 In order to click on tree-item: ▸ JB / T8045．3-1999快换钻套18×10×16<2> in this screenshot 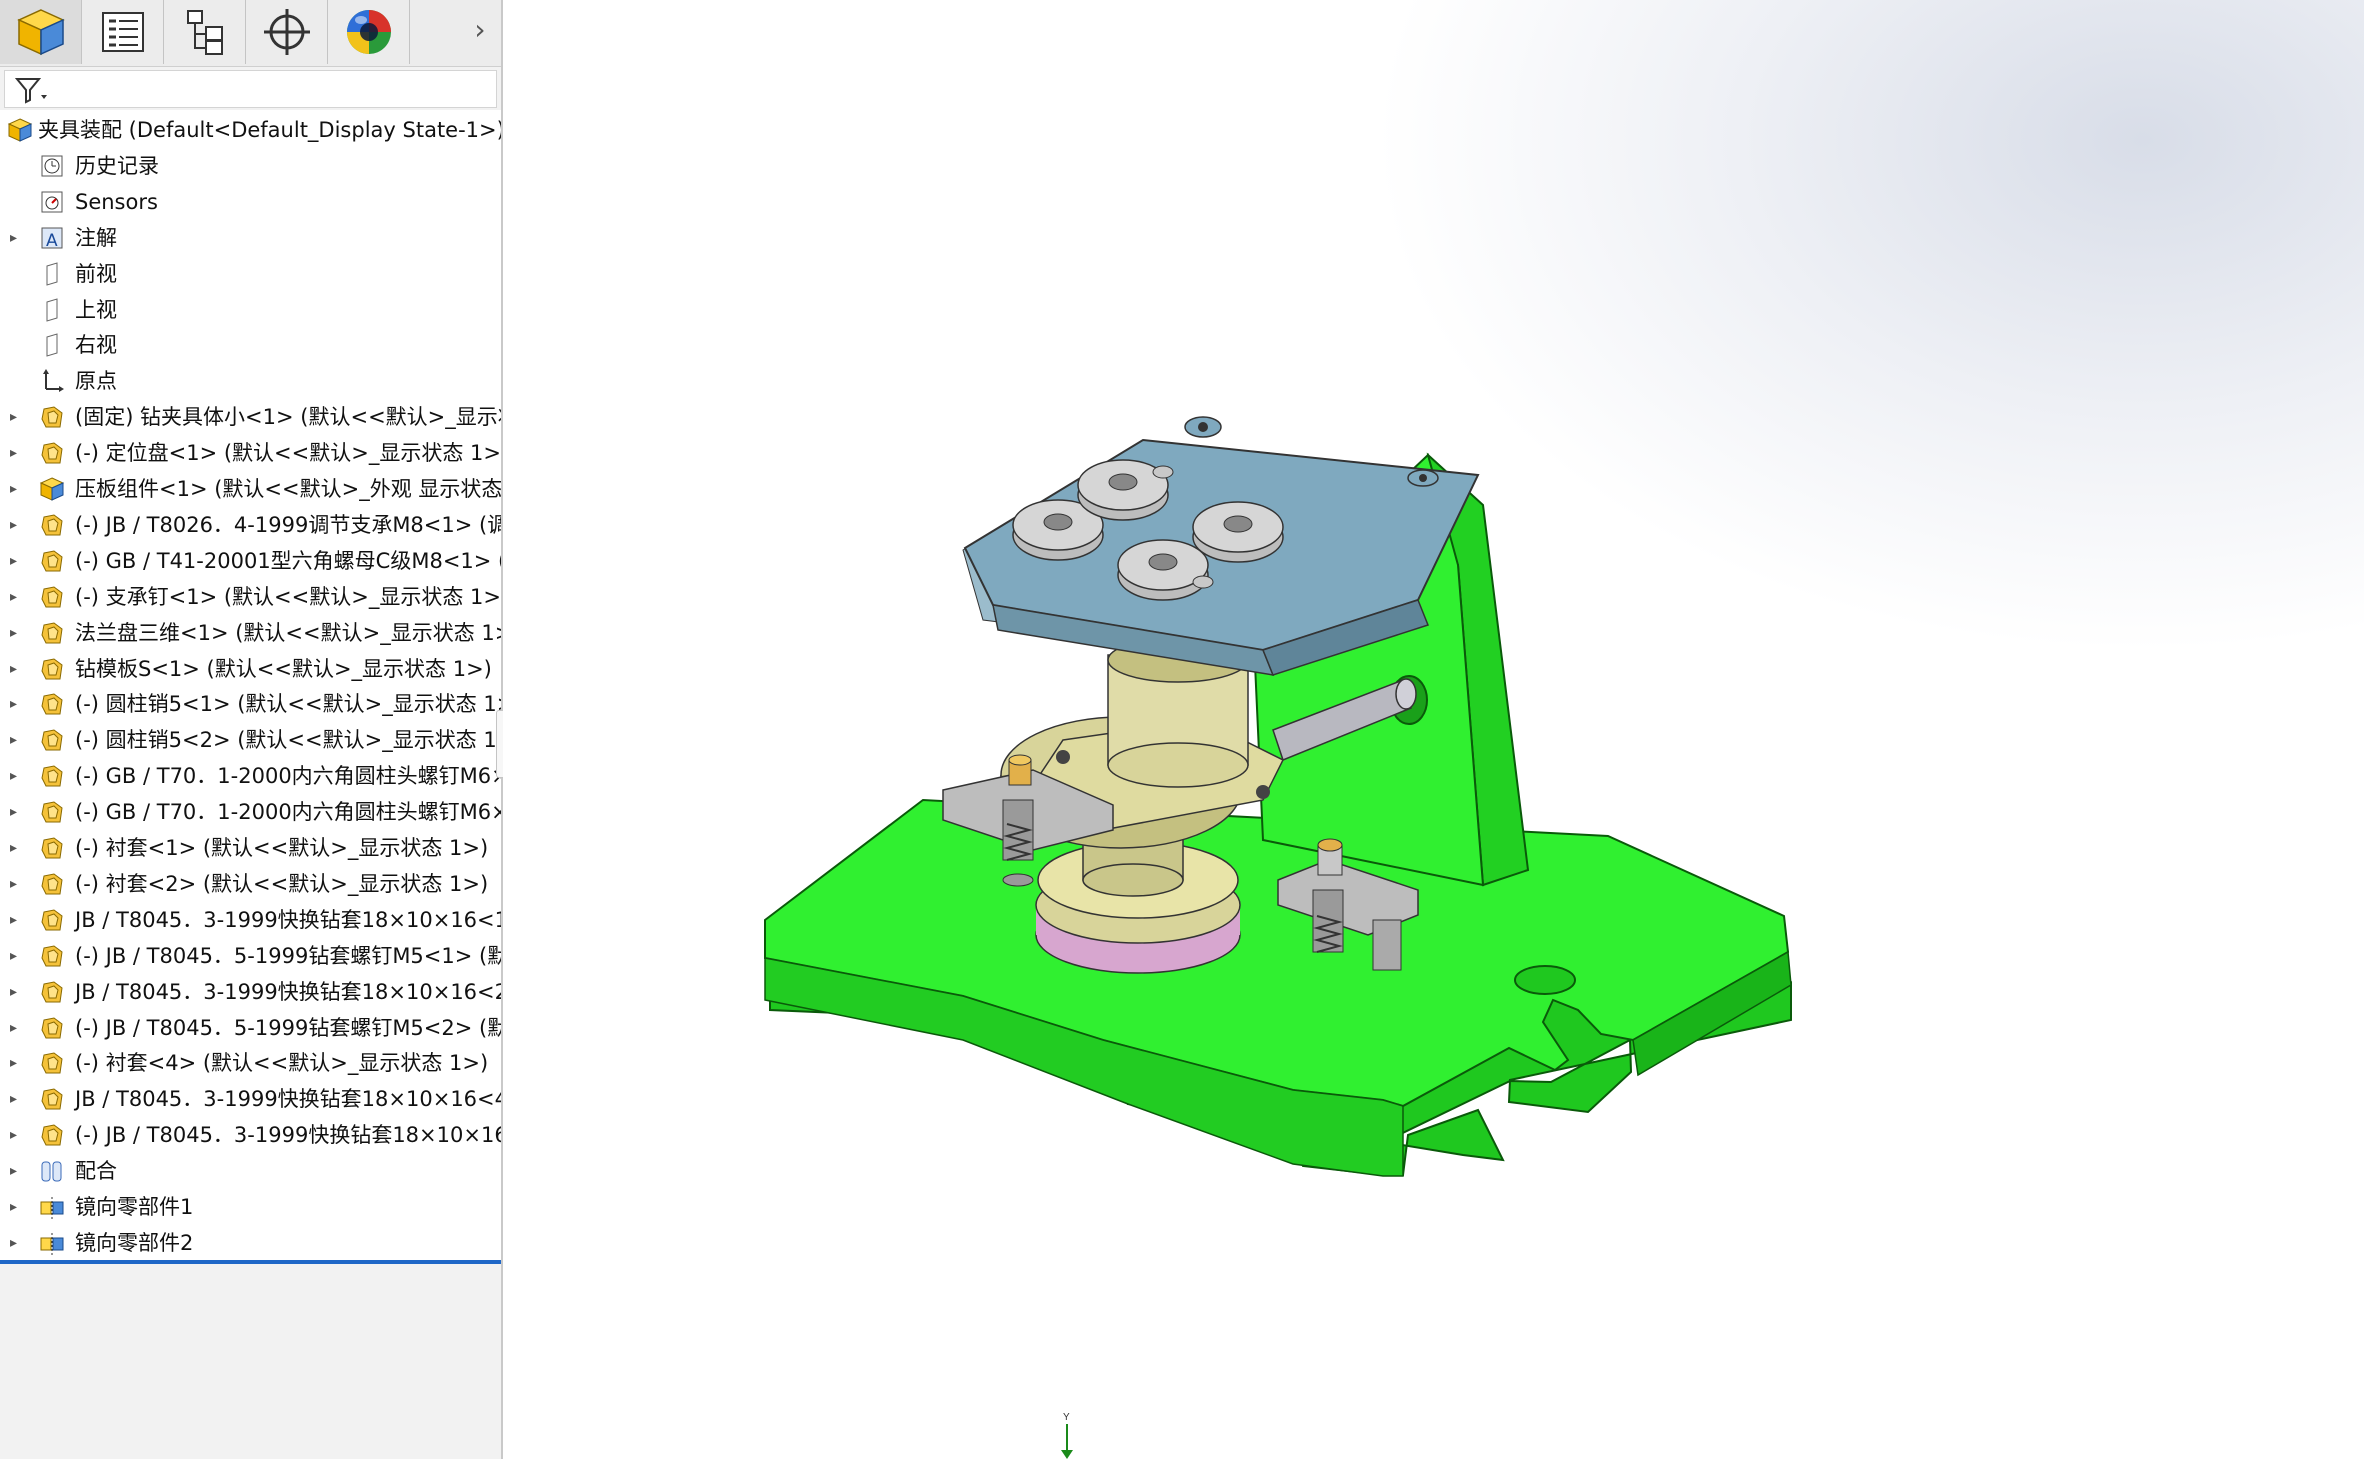, I will do `click(250, 992)`.